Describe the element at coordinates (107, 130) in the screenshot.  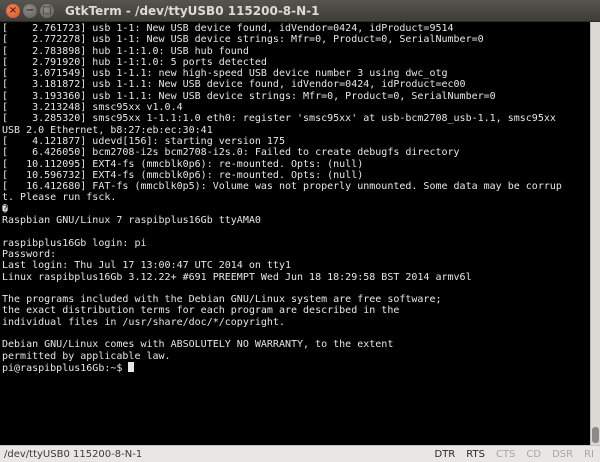
I see `terminal-line: USB 2.0 Ethernet, b8:27:eb:ec:30:41` at that location.